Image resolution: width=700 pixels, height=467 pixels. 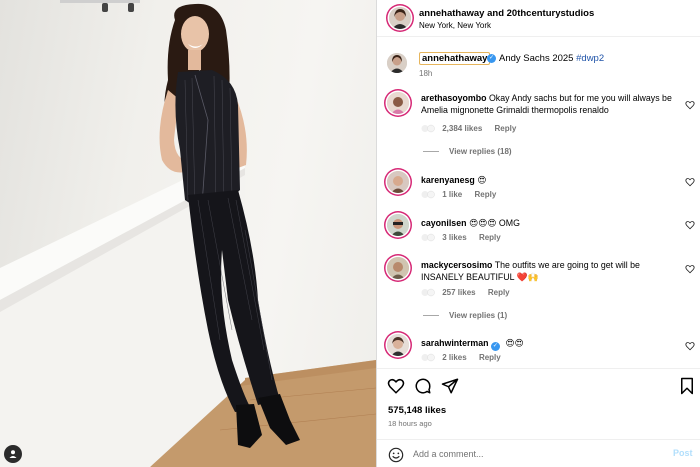 I want to click on comment-icon, so click(x=423, y=386).